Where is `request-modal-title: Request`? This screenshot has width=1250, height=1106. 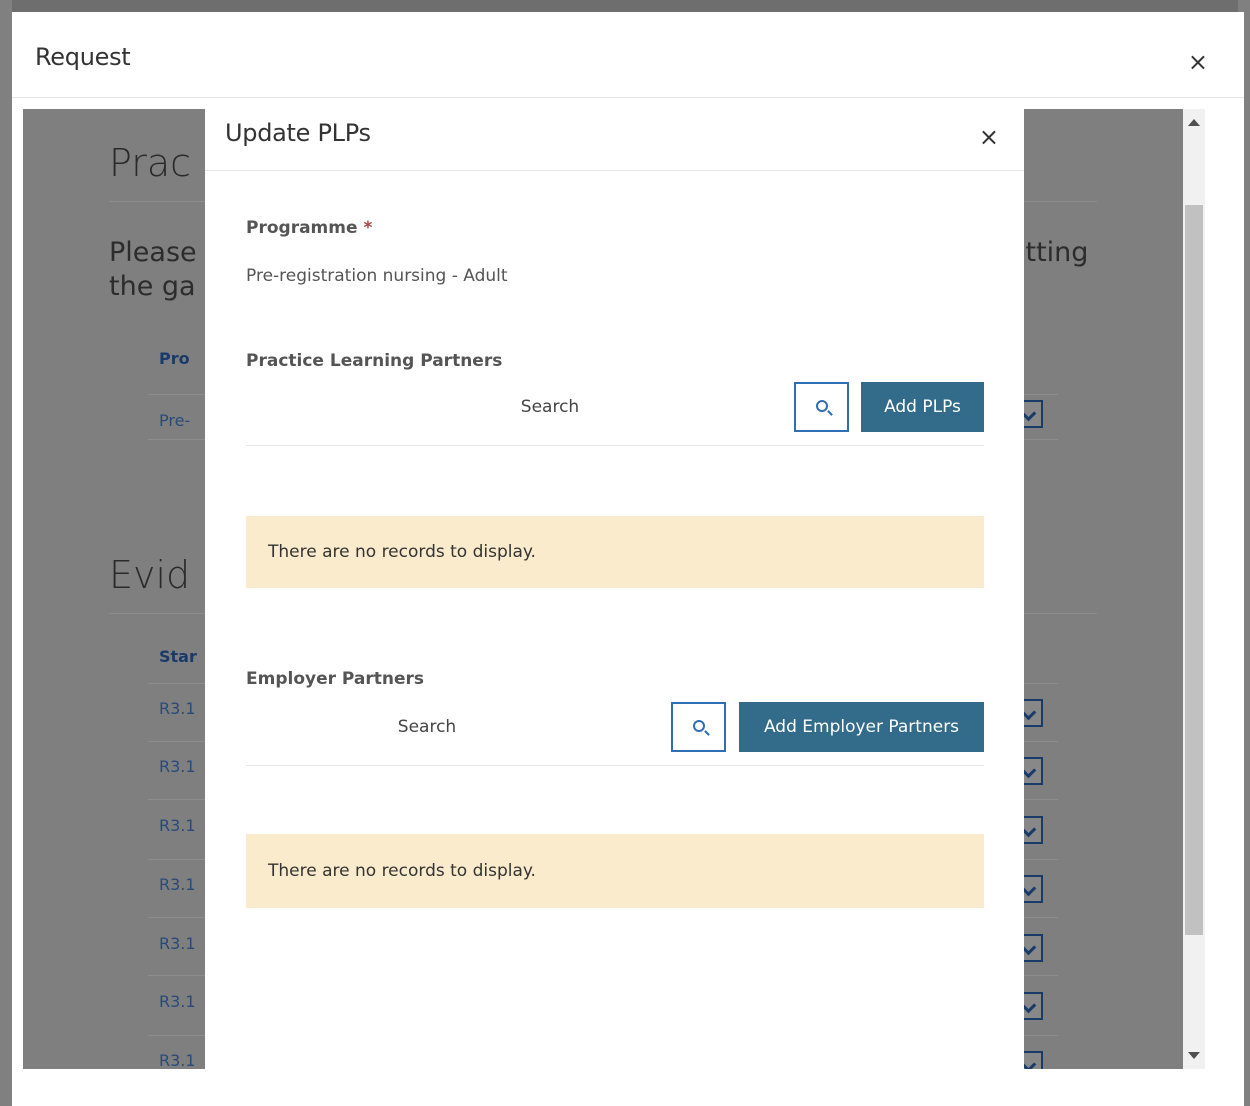 request-modal-title: Request is located at coordinates (83, 57).